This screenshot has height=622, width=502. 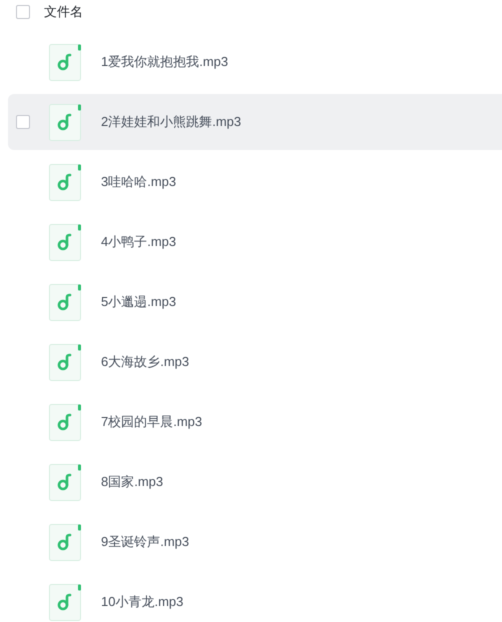 What do you see at coordinates (142, 602) in the screenshot?
I see `file-name: 10小青龙.mp3` at bounding box center [142, 602].